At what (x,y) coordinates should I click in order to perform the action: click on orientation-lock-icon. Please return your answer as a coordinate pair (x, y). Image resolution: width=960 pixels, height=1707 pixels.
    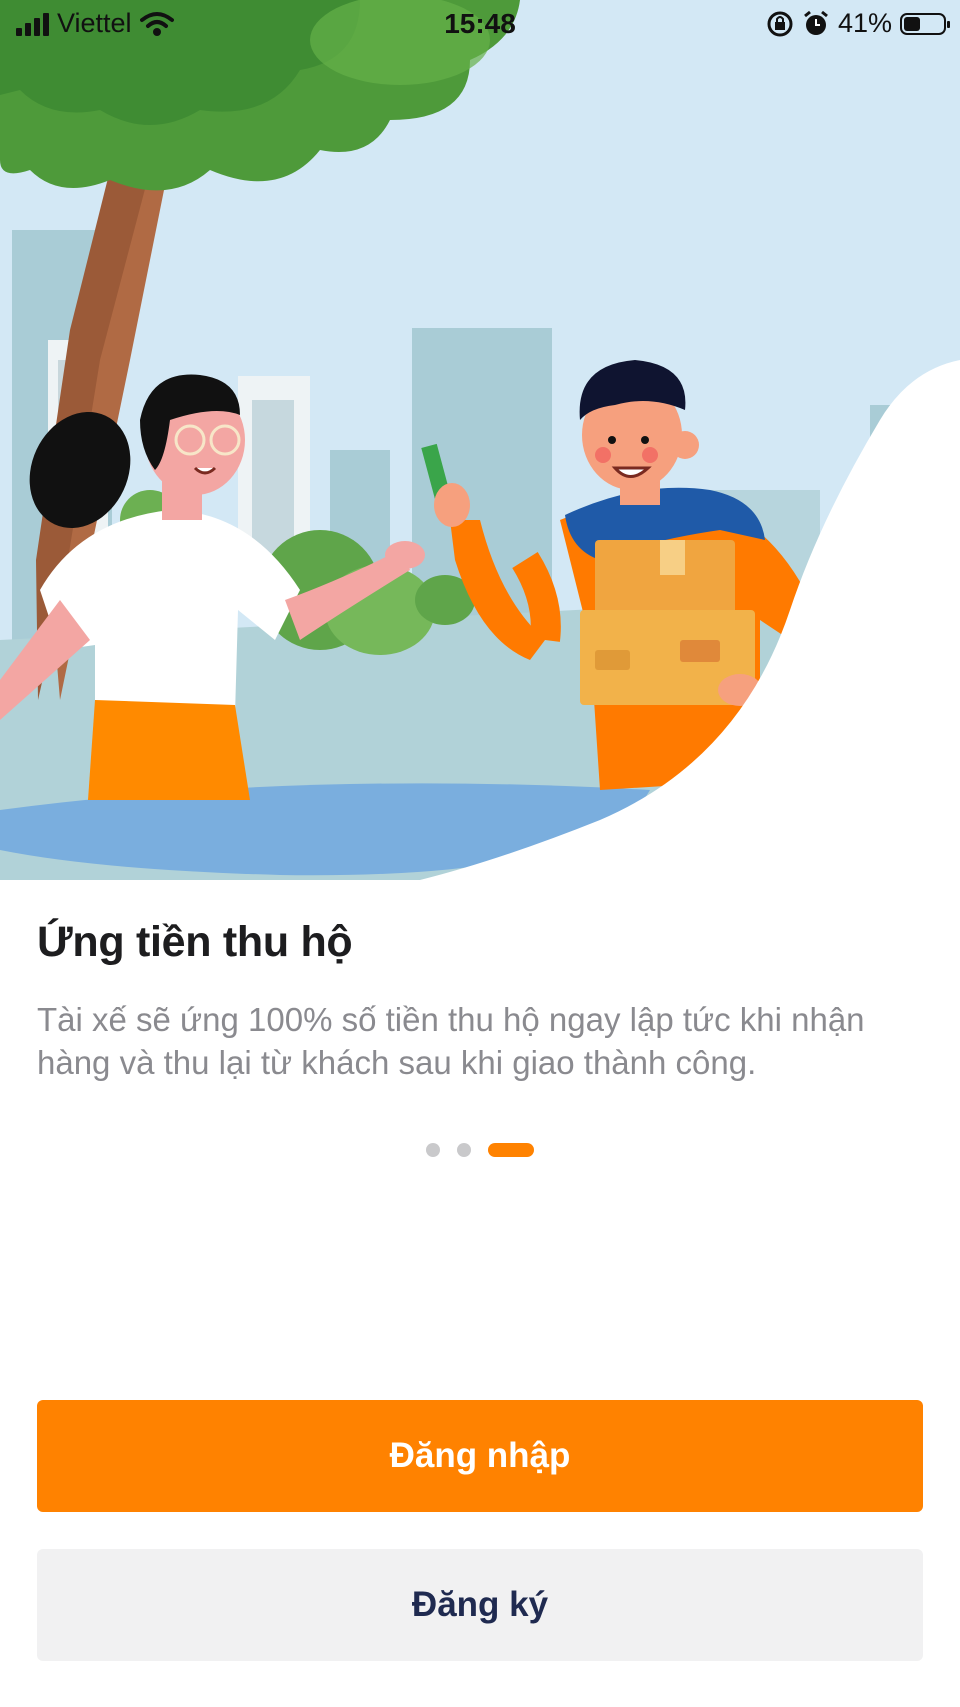
    Looking at the image, I should click on (780, 23).